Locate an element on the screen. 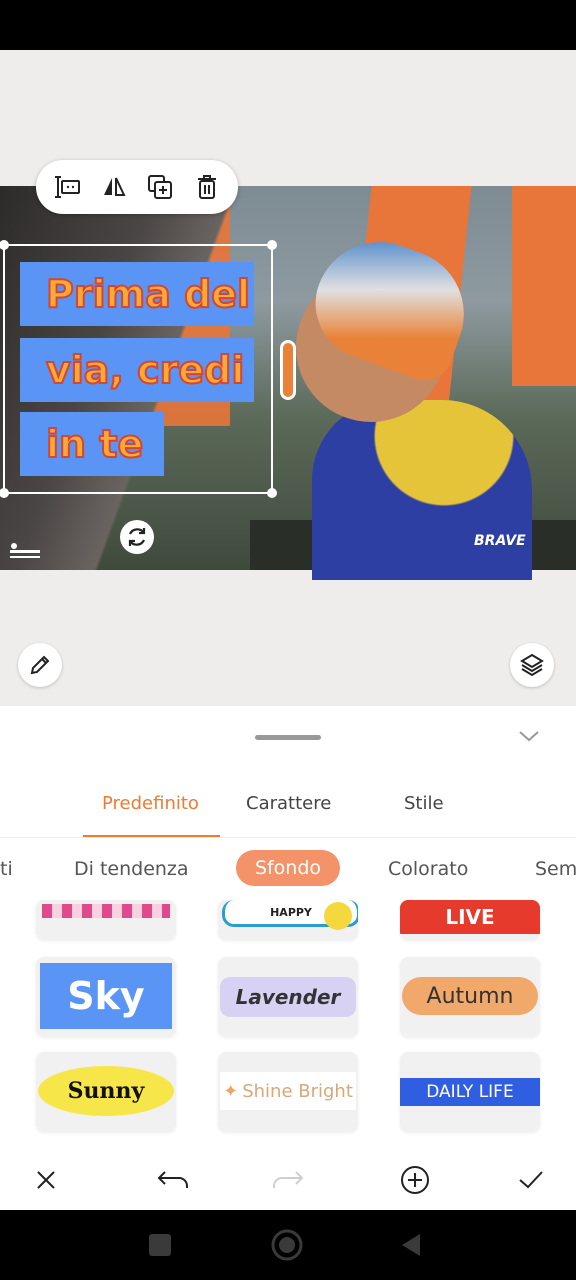  tab-carattere: Carattere is located at coordinates (288, 803).